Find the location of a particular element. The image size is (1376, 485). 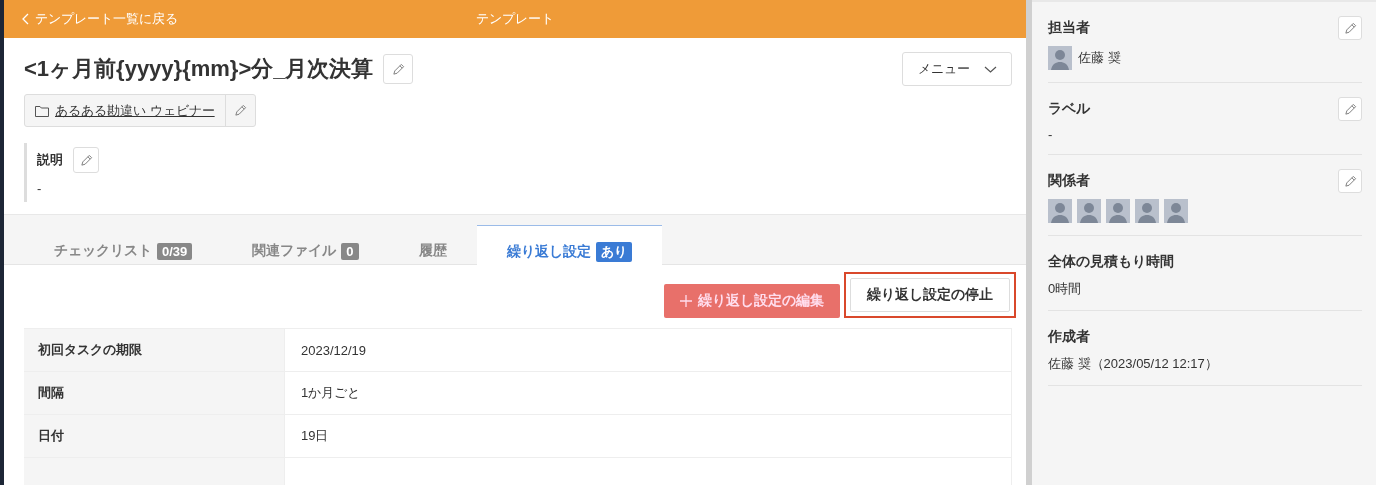

assignee-name: 佐藤 奨 is located at coordinates (1099, 58).